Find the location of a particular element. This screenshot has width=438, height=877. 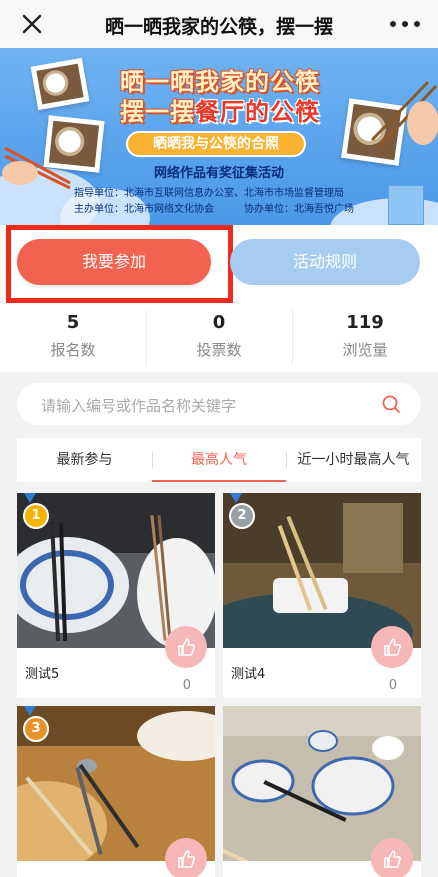

stat-label: 投票数 is located at coordinates (219, 350).